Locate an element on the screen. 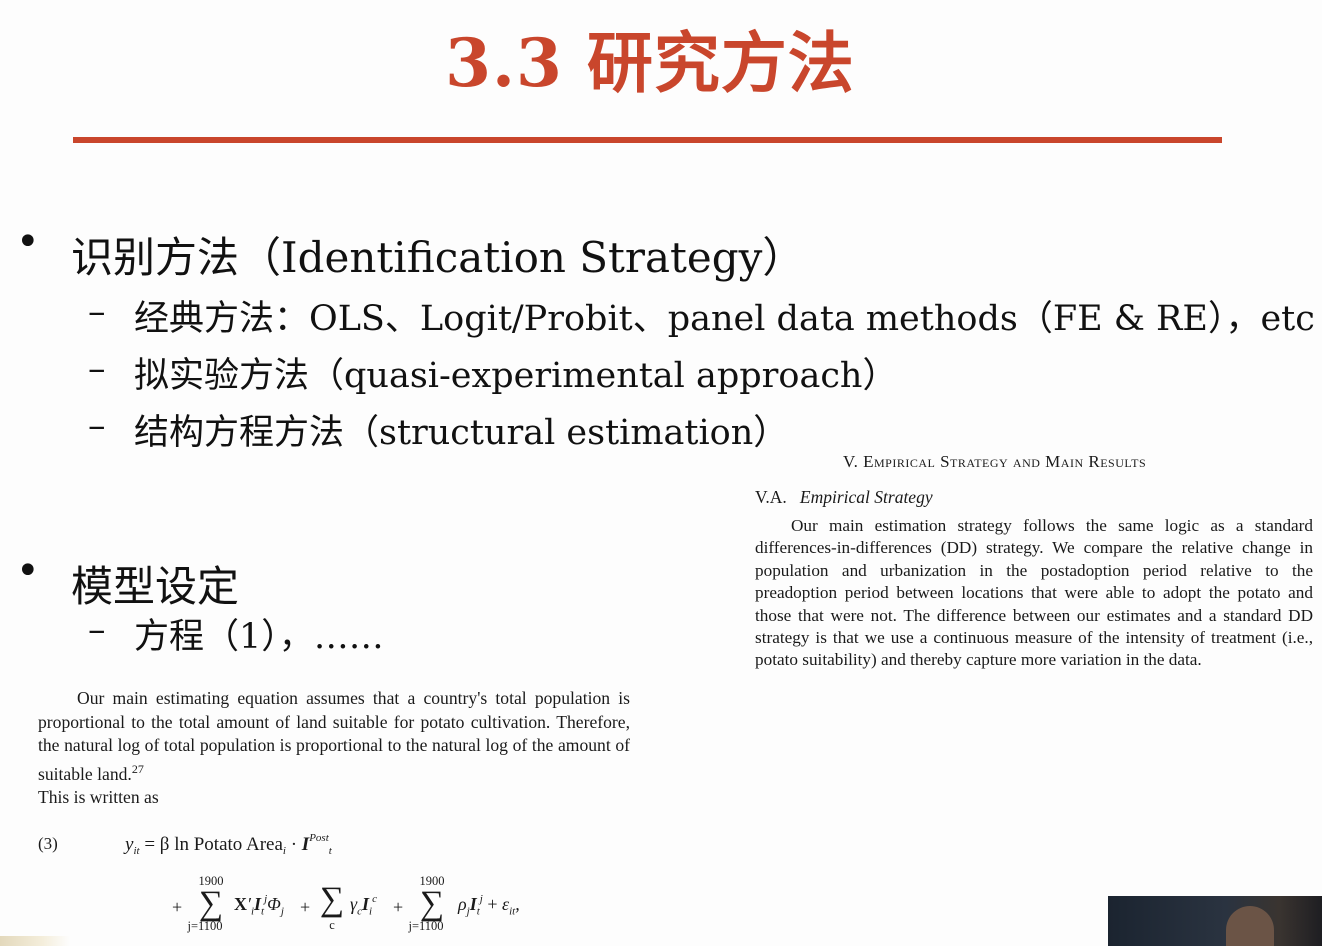 This screenshot has height=946, width=1322. paper-section-heading: V. Empirical Strategy and Main Results is located at coordinates (994, 462).